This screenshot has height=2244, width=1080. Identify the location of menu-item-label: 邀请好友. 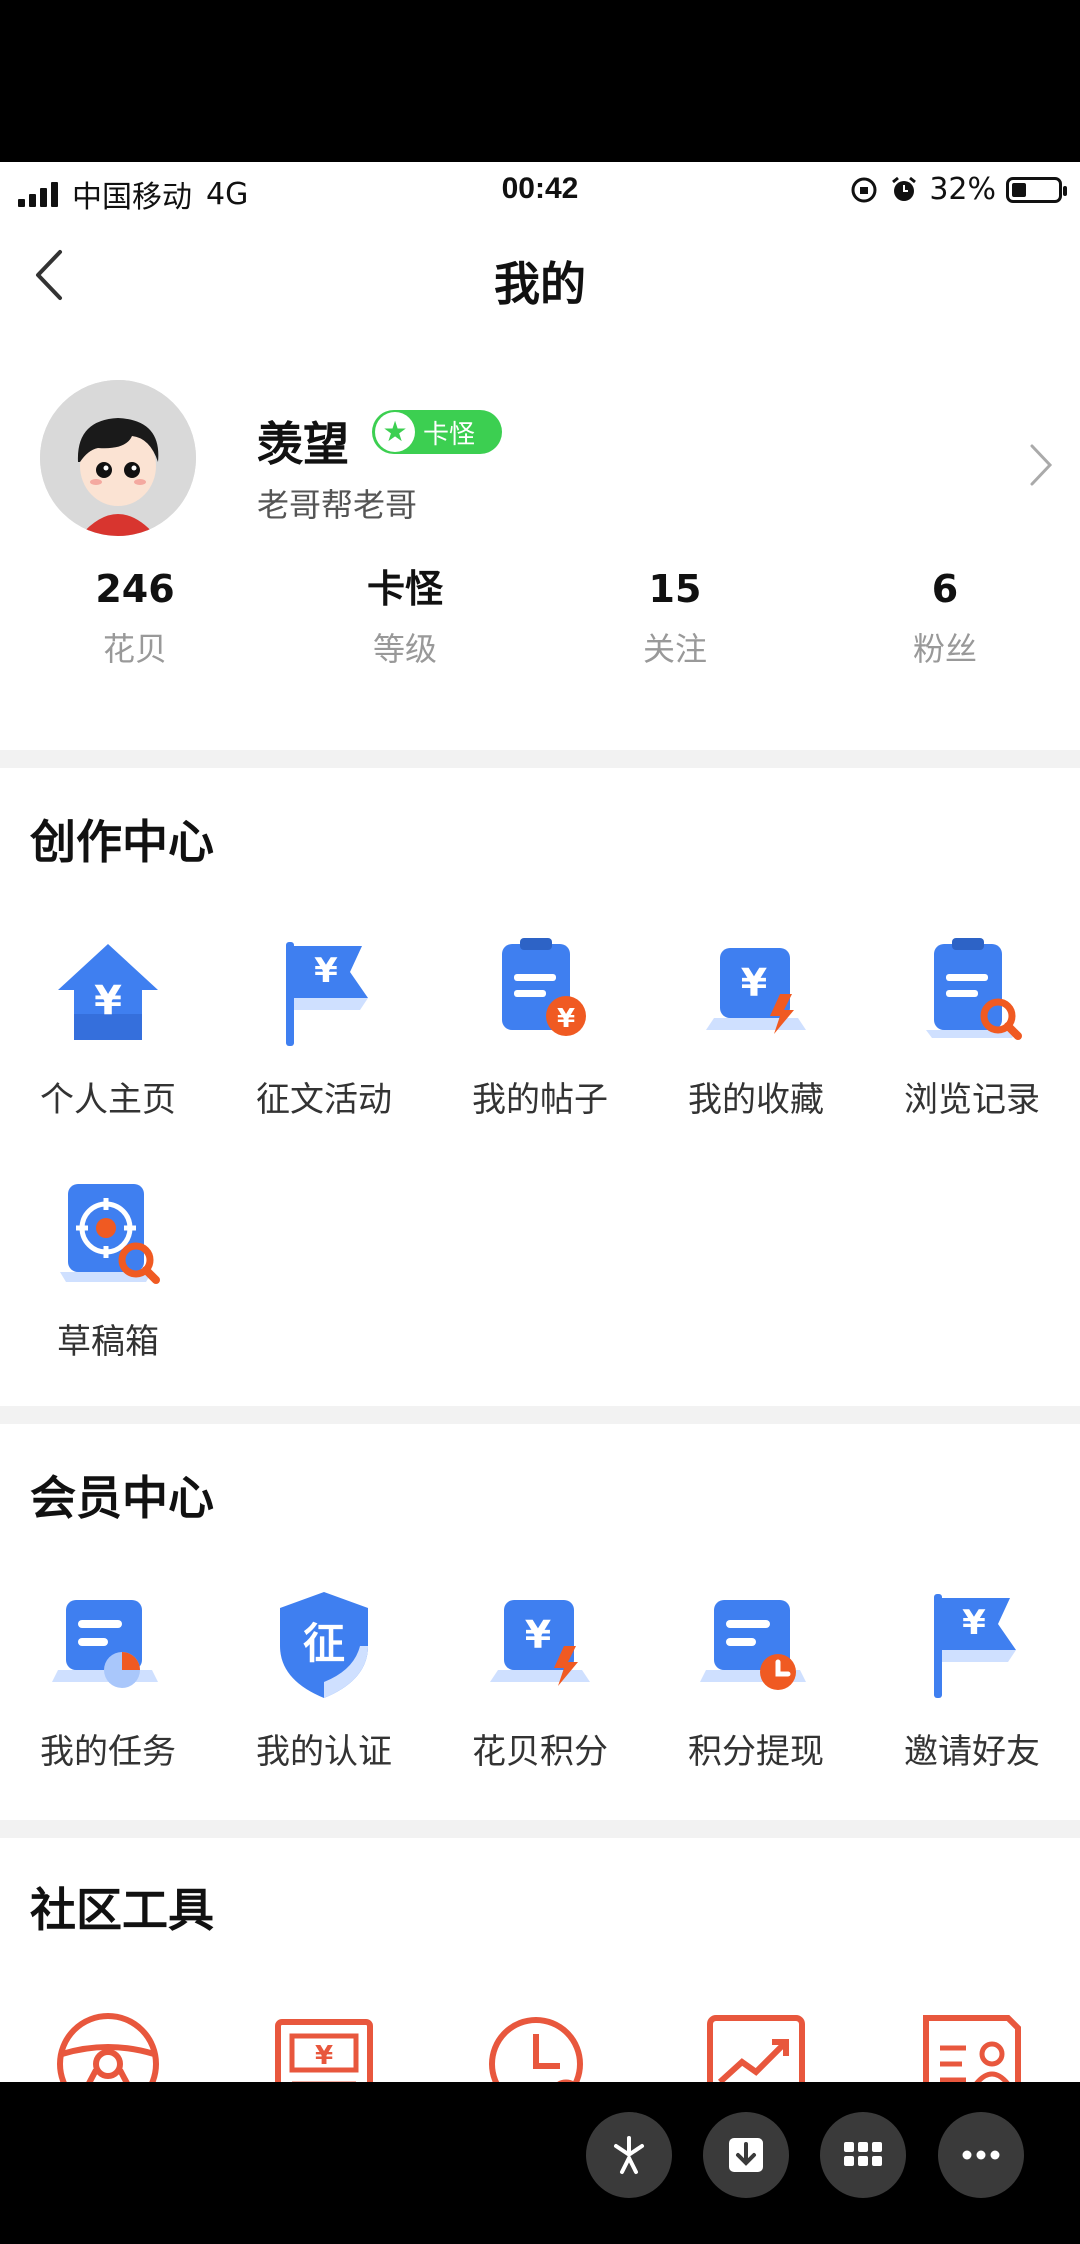
(972, 1752).